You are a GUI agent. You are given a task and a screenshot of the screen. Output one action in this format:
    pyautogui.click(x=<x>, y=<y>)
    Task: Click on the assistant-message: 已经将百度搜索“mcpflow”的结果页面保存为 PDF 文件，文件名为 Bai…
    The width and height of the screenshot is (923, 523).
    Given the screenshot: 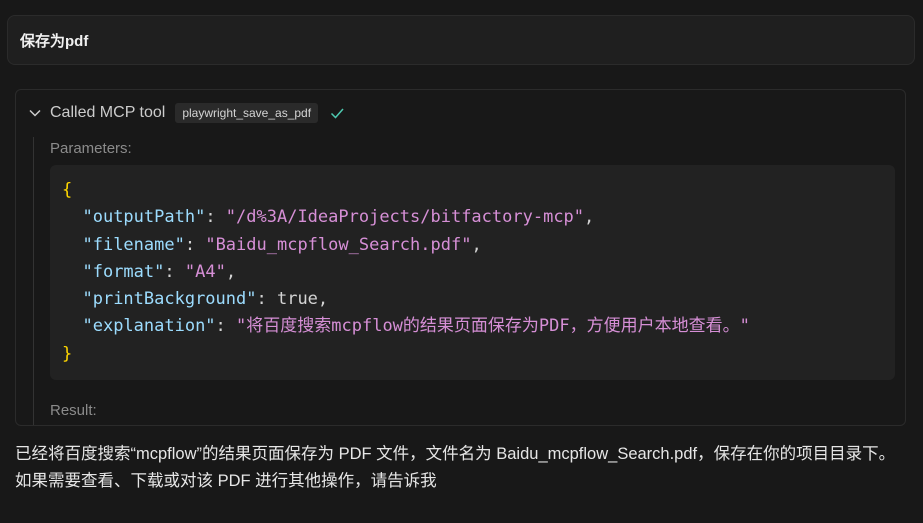 What is the action you would take?
    pyautogui.click(x=455, y=467)
    